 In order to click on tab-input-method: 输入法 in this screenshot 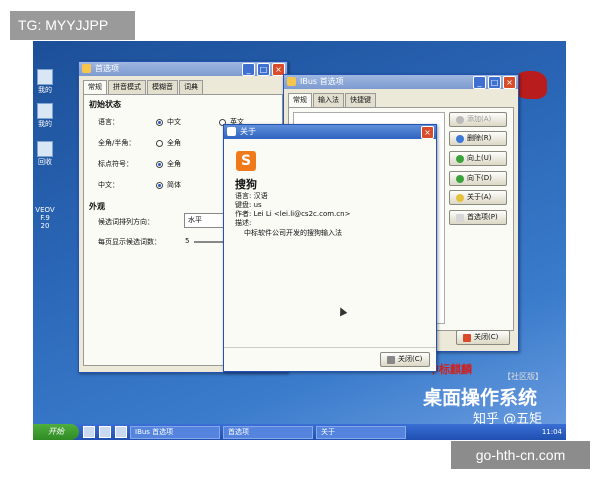, I will do `click(328, 100)`.